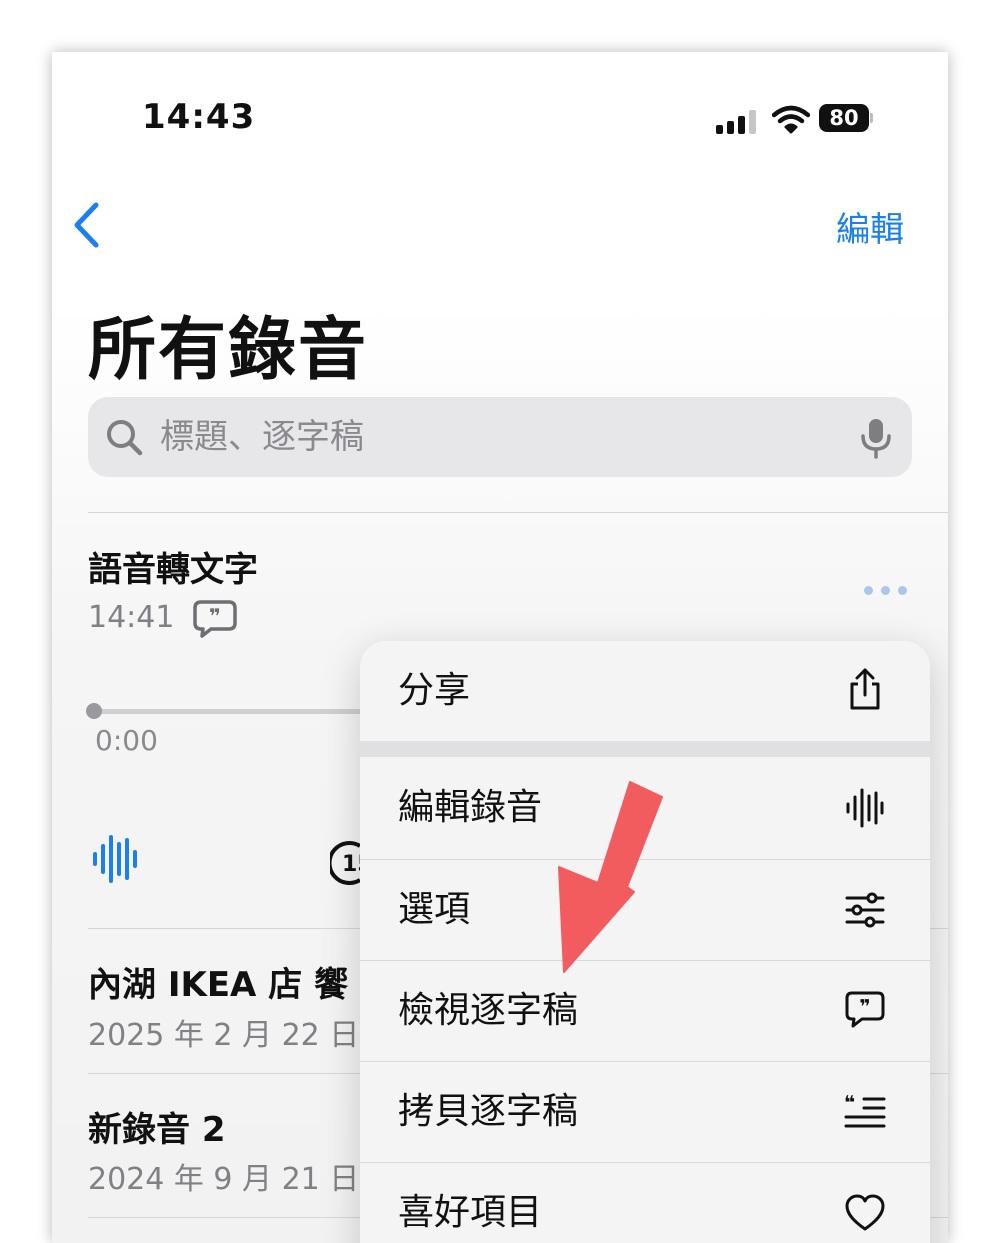 The height and width of the screenshot is (1243, 988). What do you see at coordinates (645, 691) in the screenshot?
I see `menu-item-share: 分享` at bounding box center [645, 691].